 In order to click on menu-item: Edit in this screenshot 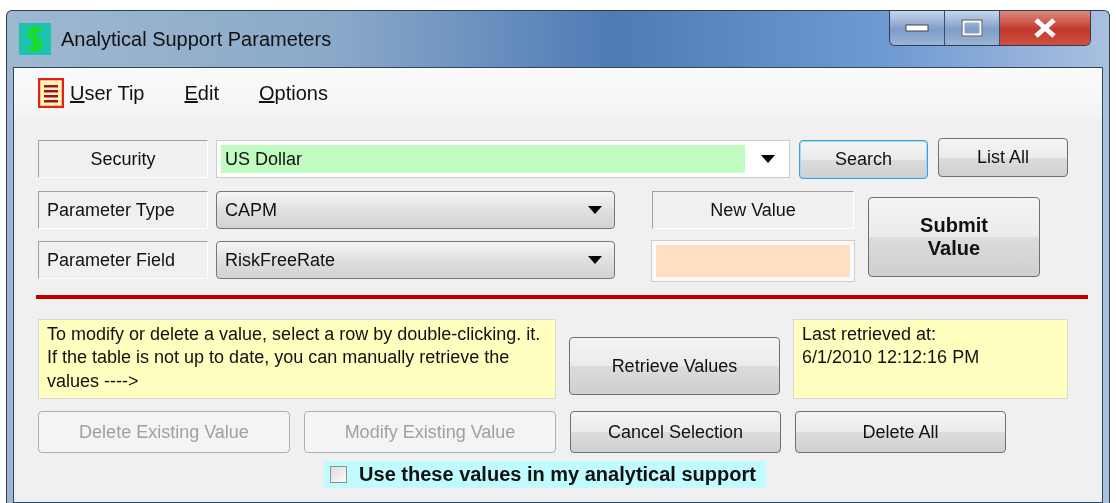, I will do `click(201, 93)`.